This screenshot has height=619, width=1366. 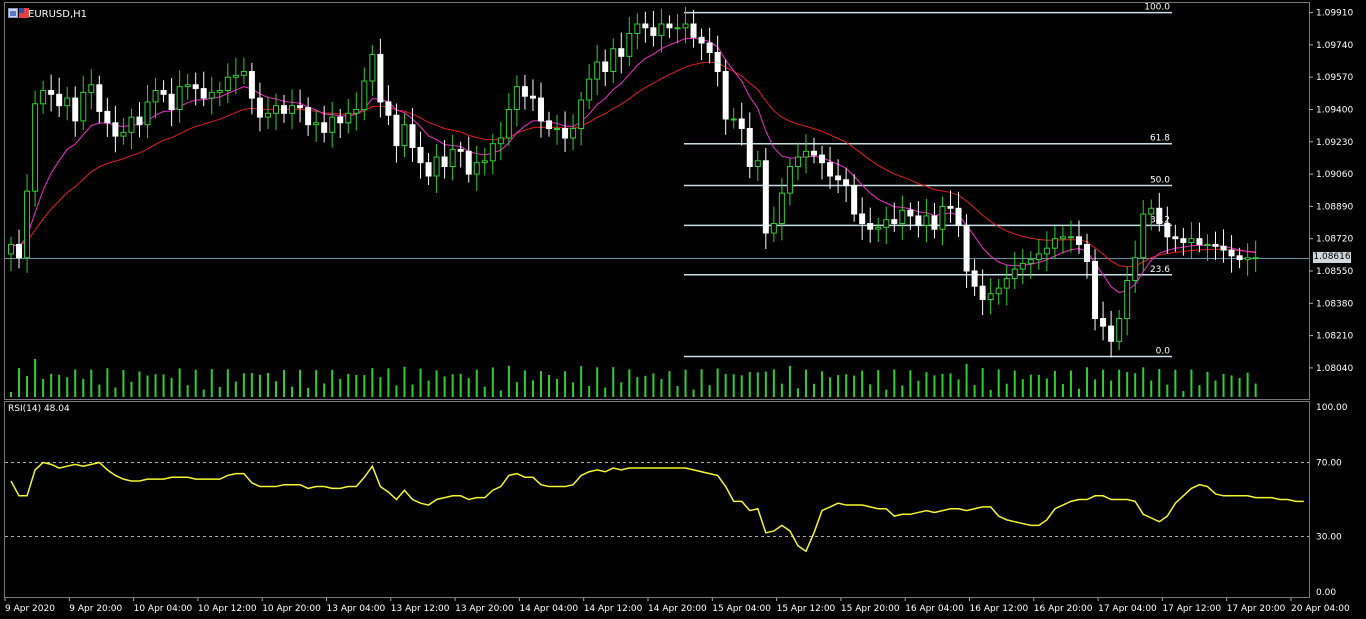 I want to click on time-axis-label: 17 Apr 12:00, so click(x=1191, y=609).